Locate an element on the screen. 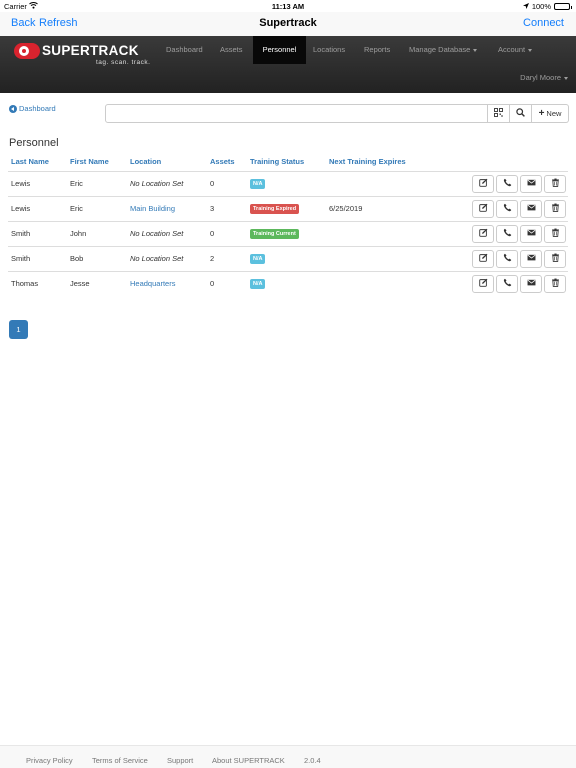 The width and height of the screenshot is (576, 768). new-button-label: New is located at coordinates (554, 113).